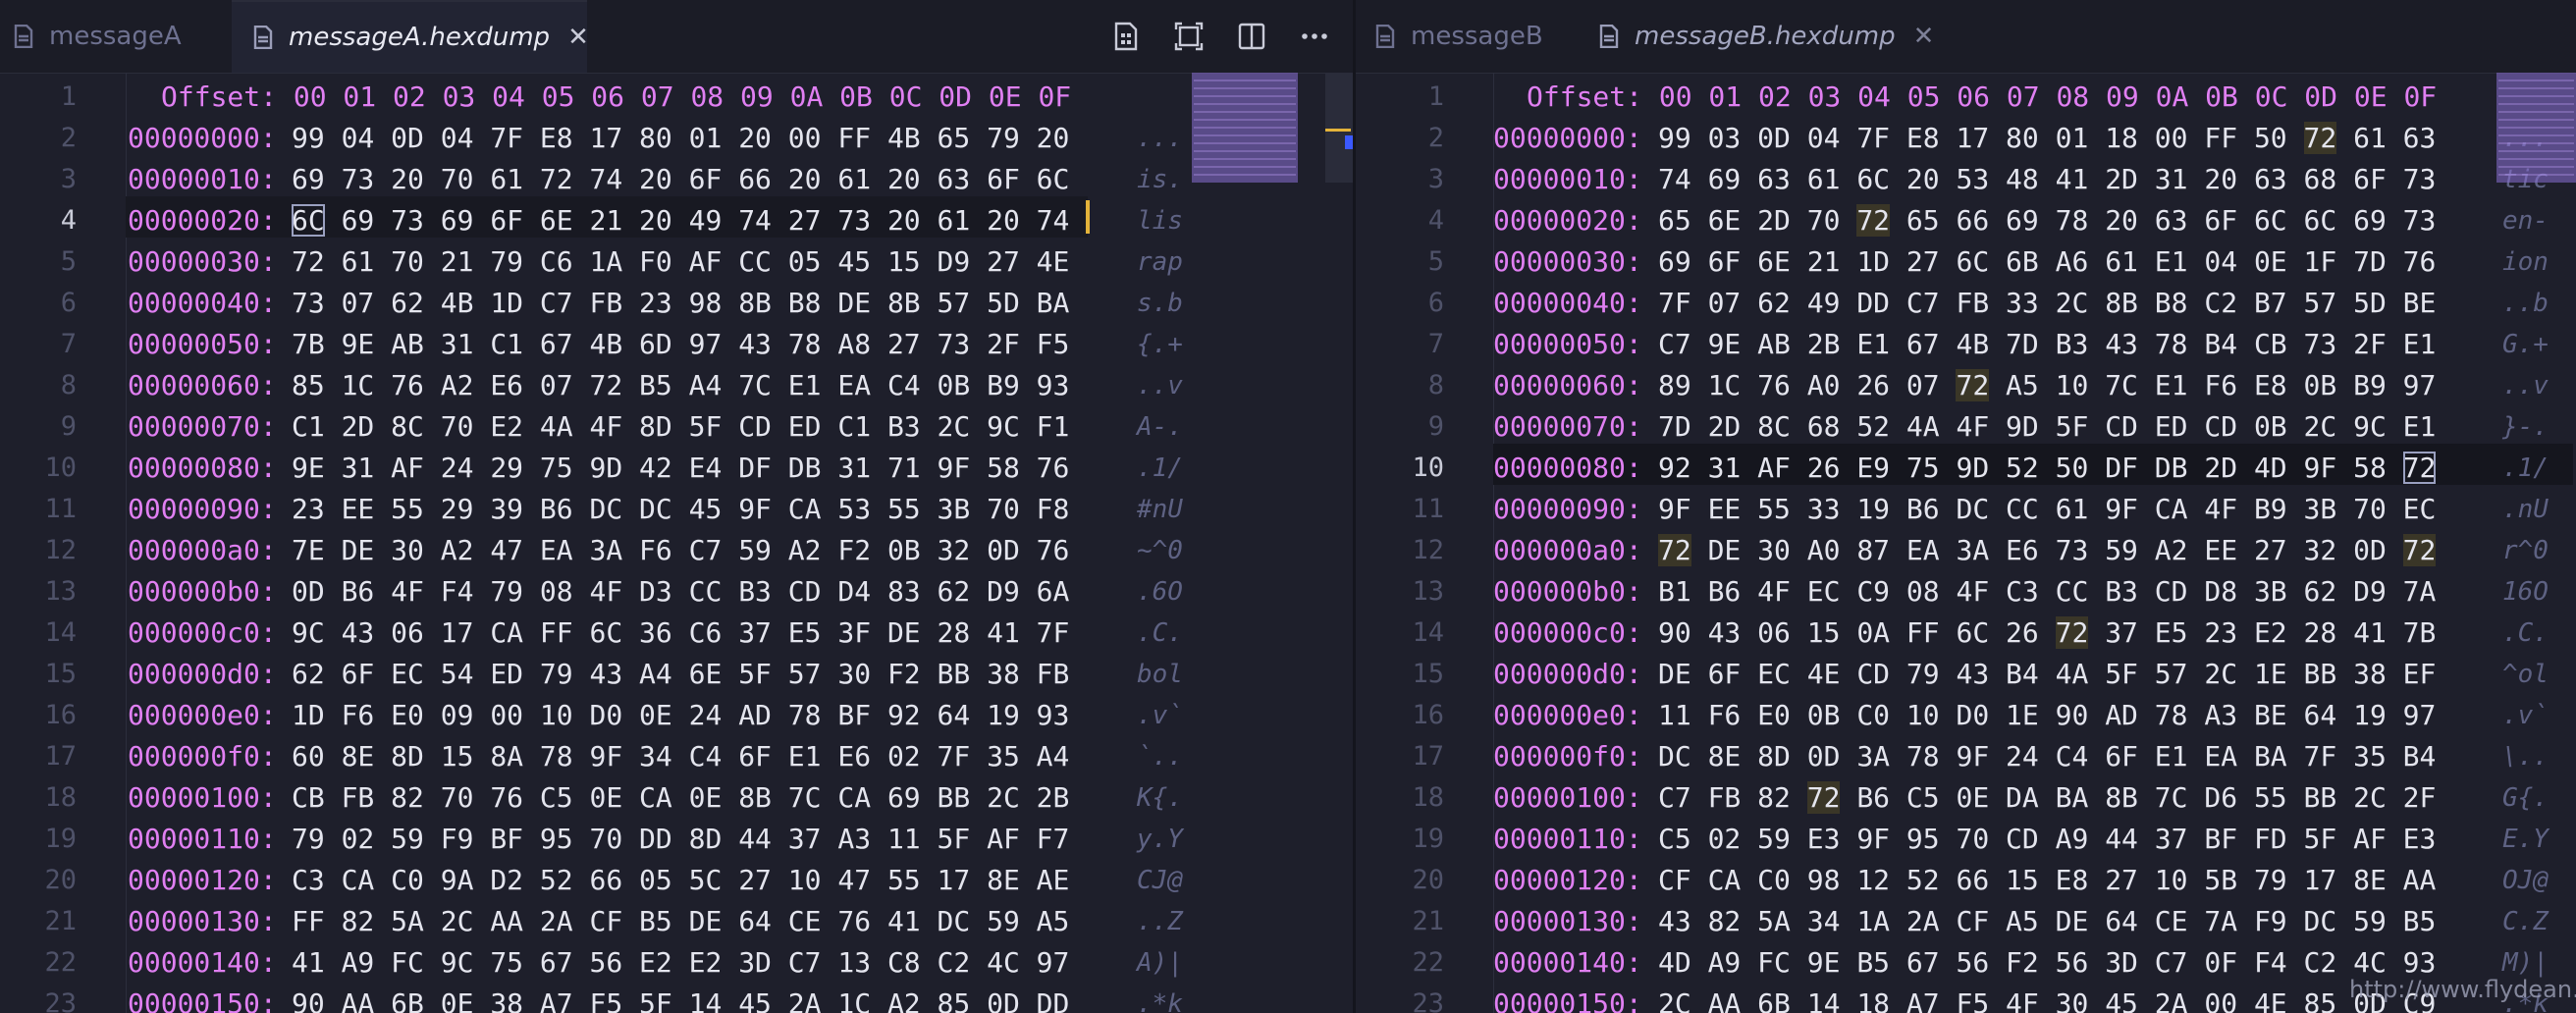 The height and width of the screenshot is (1013, 2576). I want to click on hex-byte: 3D, so click(2121, 962).